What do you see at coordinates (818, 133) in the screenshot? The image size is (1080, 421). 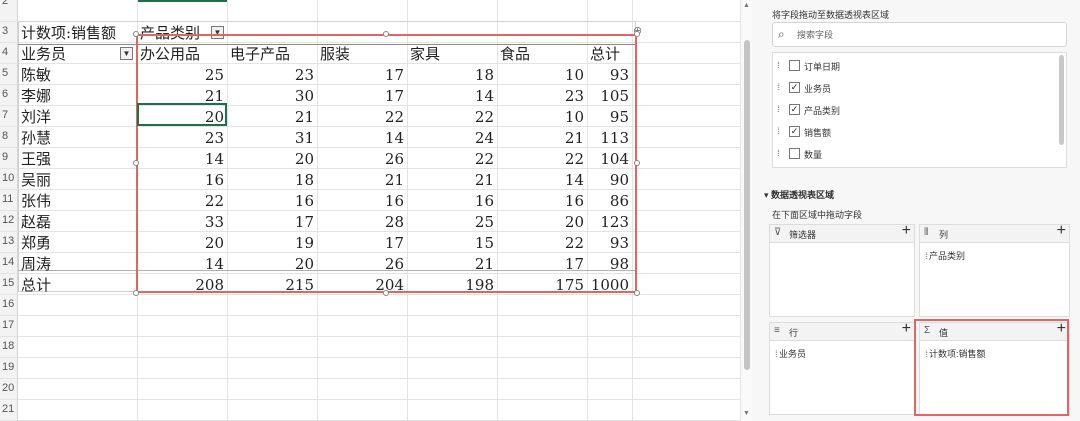 I see `field-label: 销售额` at bounding box center [818, 133].